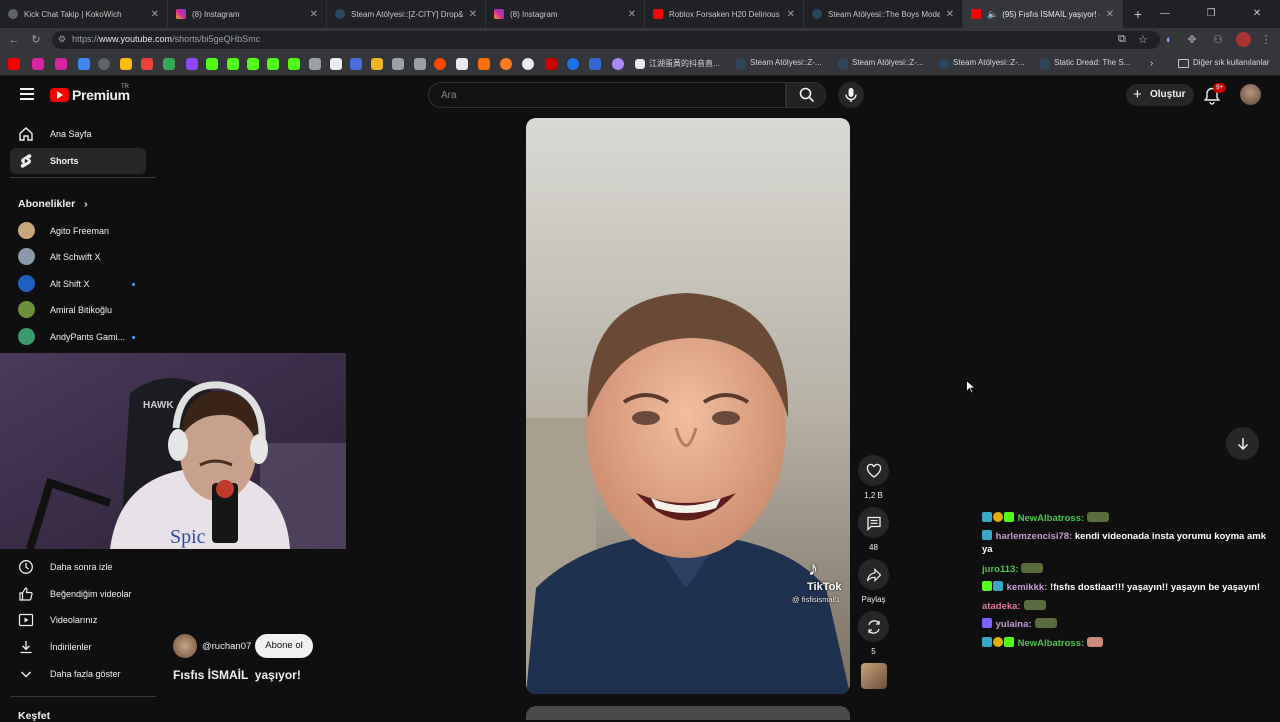 The width and height of the screenshot is (1280, 722). I want to click on search-input: Ara, so click(607, 95).